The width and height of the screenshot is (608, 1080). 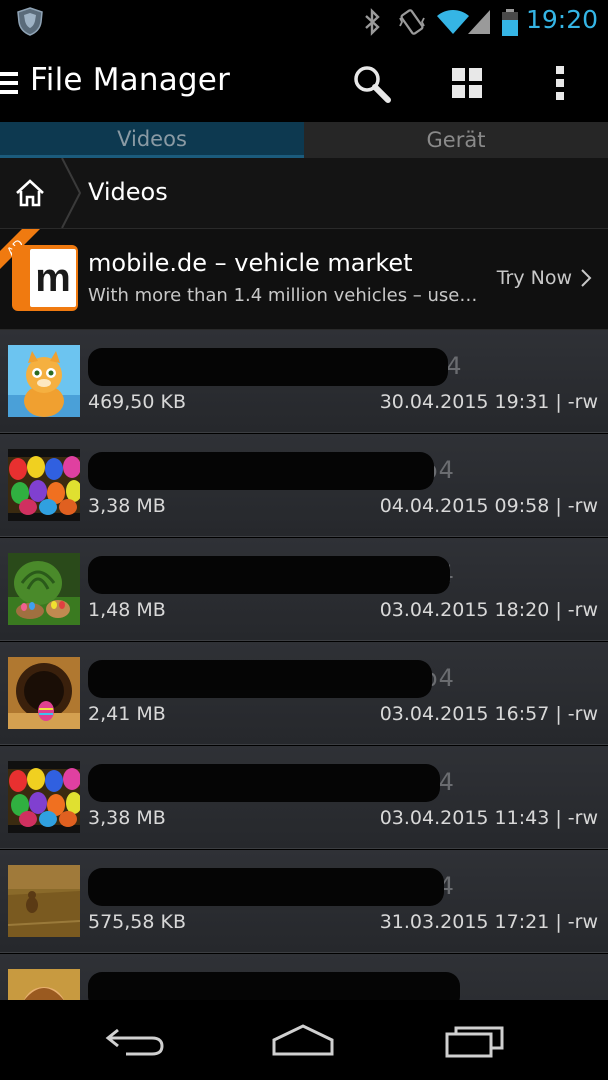 What do you see at coordinates (561, 19) in the screenshot?
I see `status-clock: 19:20` at bounding box center [561, 19].